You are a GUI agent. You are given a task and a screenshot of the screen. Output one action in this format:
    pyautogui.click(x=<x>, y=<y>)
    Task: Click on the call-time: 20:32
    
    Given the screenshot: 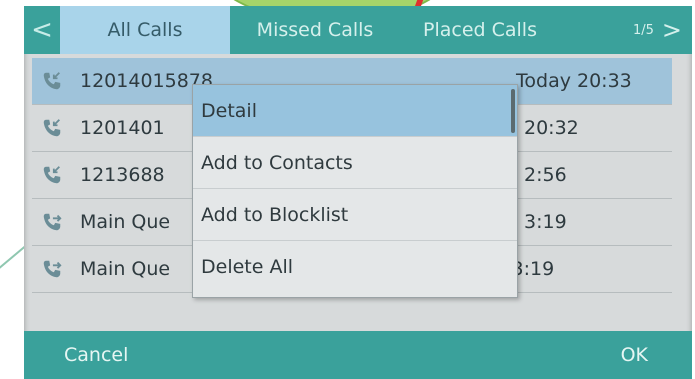 What is the action you would take?
    pyautogui.click(x=551, y=128)
    